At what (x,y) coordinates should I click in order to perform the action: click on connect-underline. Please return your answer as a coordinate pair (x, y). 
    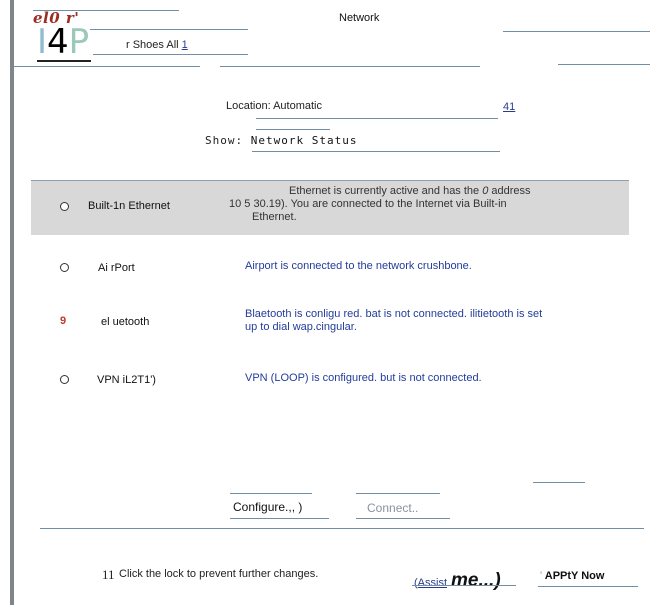
    Looking at the image, I should click on (403, 518).